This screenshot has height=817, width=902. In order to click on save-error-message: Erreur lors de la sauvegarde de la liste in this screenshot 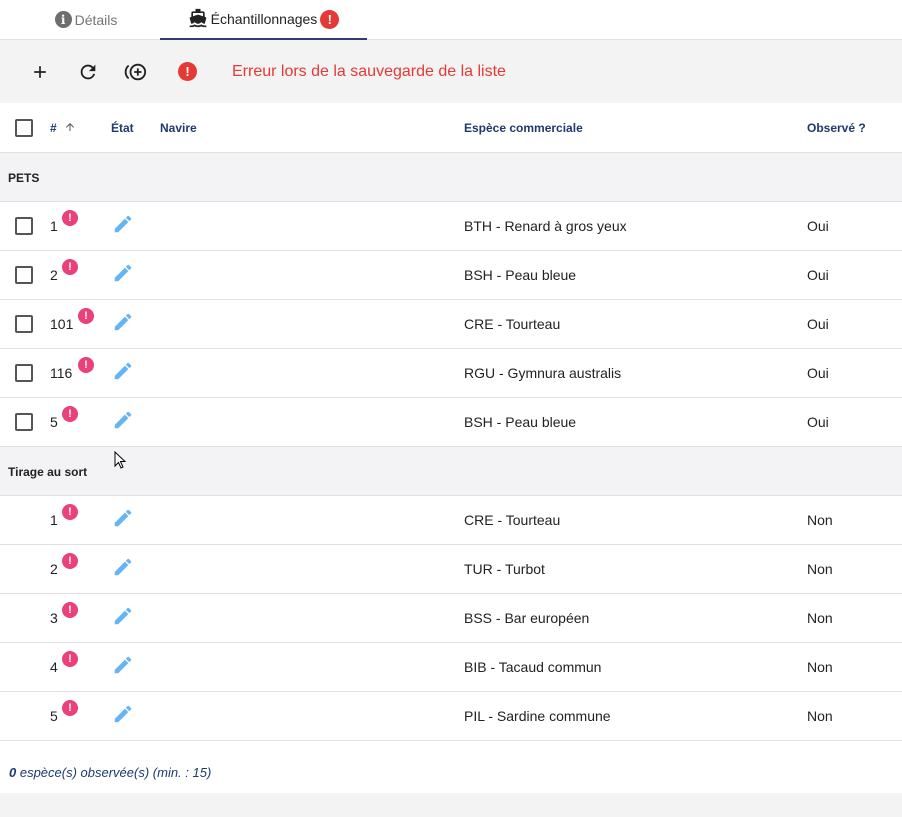, I will do `click(369, 71)`.